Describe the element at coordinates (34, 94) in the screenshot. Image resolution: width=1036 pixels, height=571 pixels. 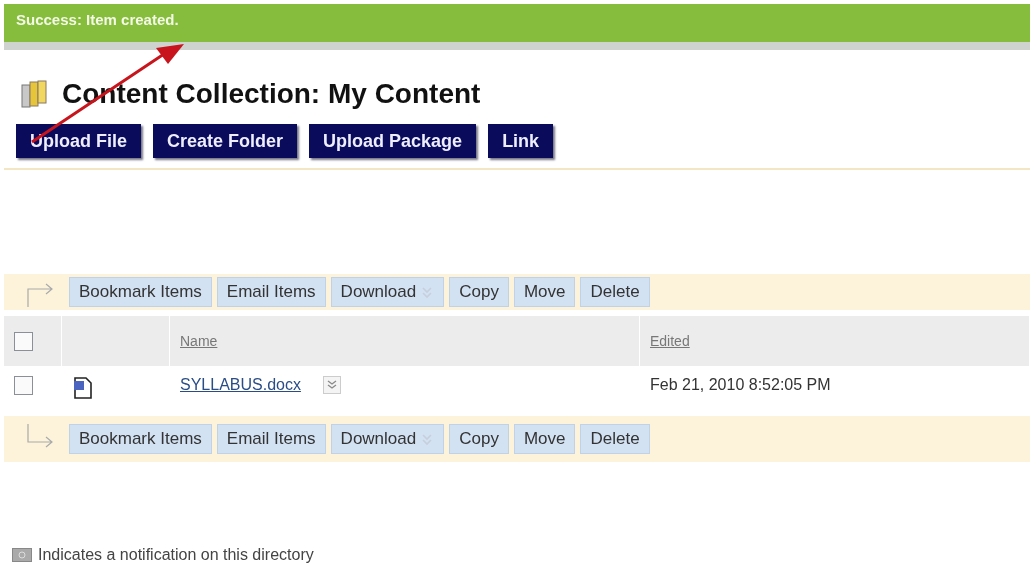
I see `books-icon` at that location.